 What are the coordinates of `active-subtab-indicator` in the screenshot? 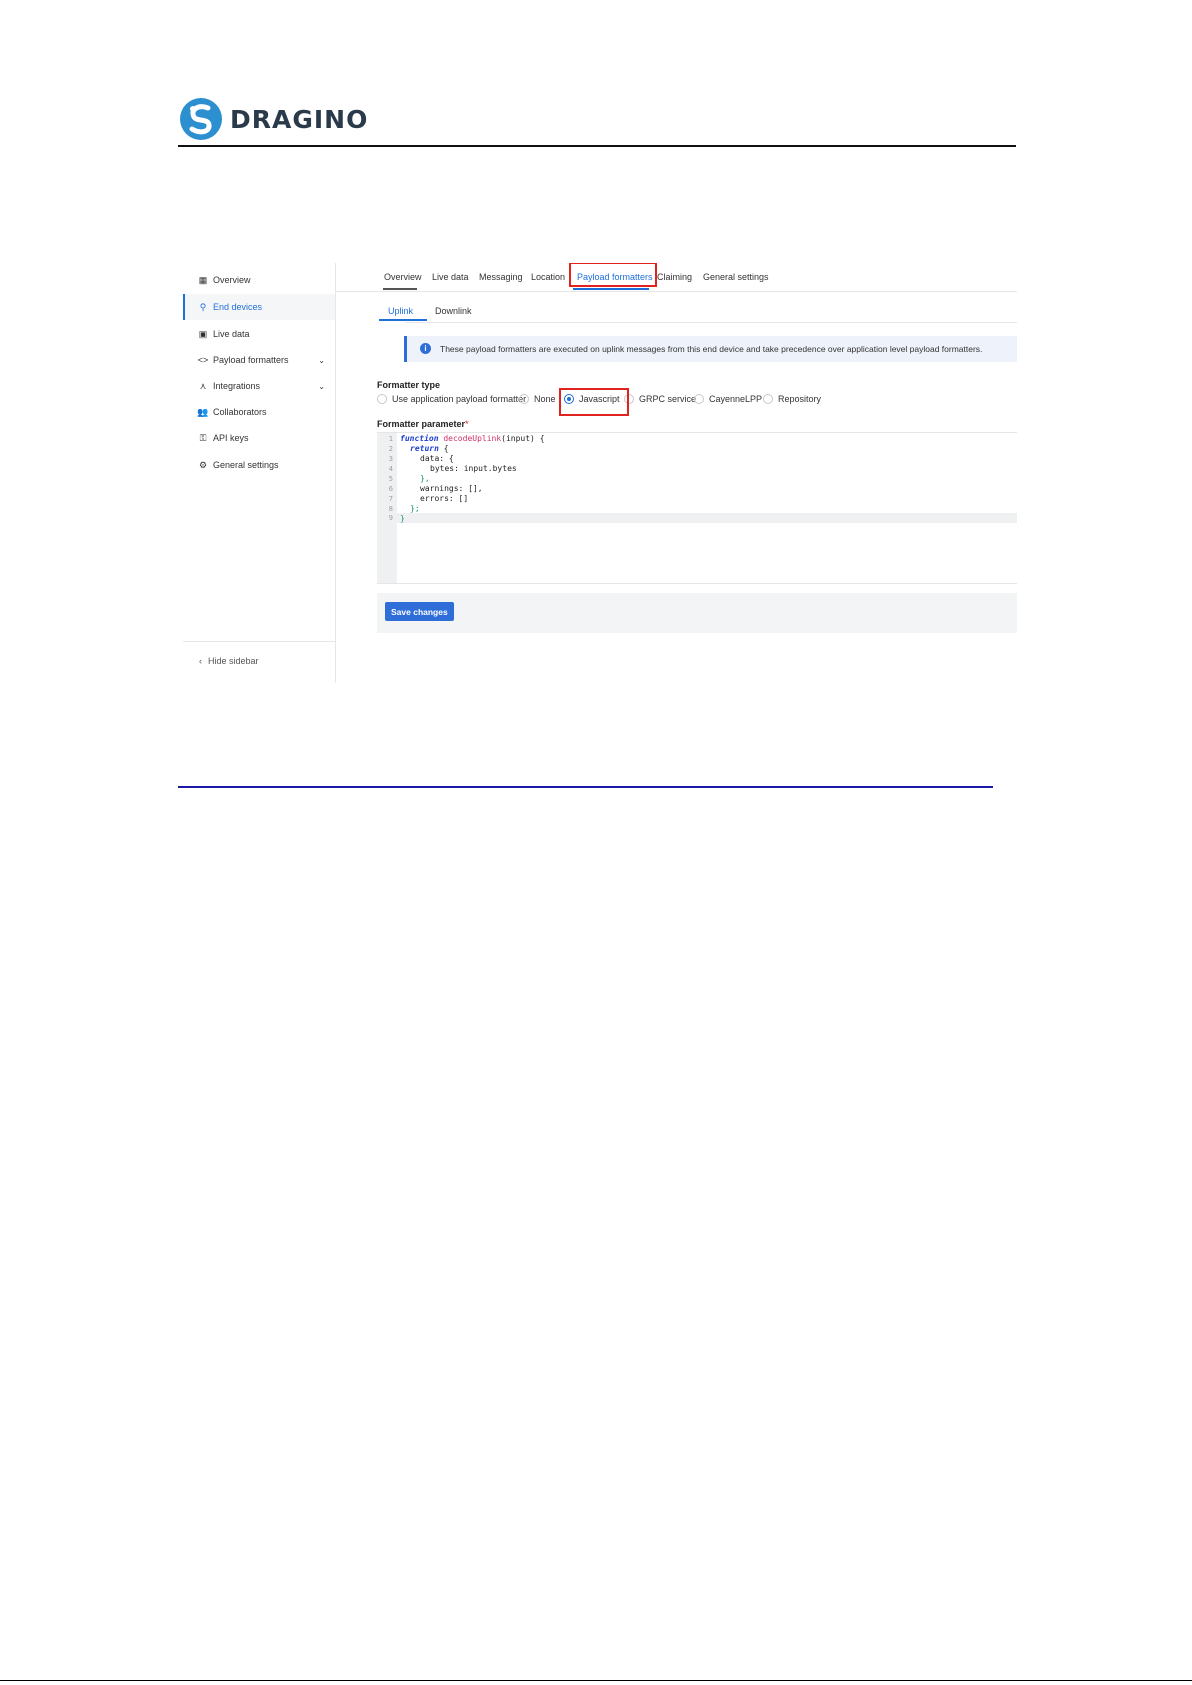 It's located at (403, 320).